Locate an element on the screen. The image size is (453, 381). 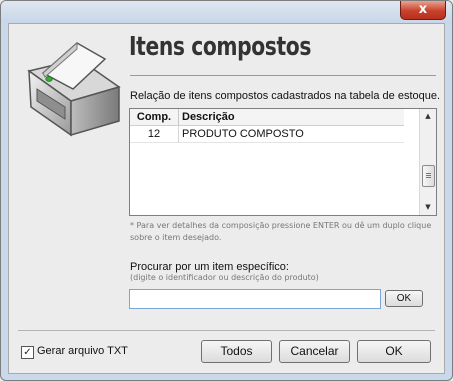
footer-divider is located at coordinates (226, 330).